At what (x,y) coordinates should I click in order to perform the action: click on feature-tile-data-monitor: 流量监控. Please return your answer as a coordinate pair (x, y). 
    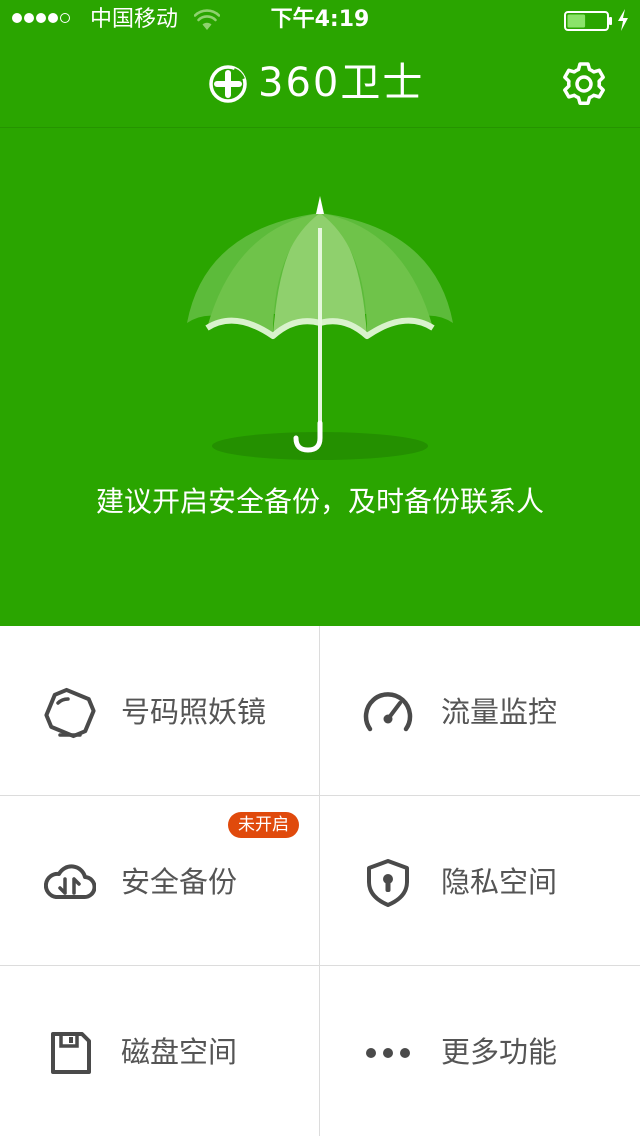
    Looking at the image, I should click on (480, 711).